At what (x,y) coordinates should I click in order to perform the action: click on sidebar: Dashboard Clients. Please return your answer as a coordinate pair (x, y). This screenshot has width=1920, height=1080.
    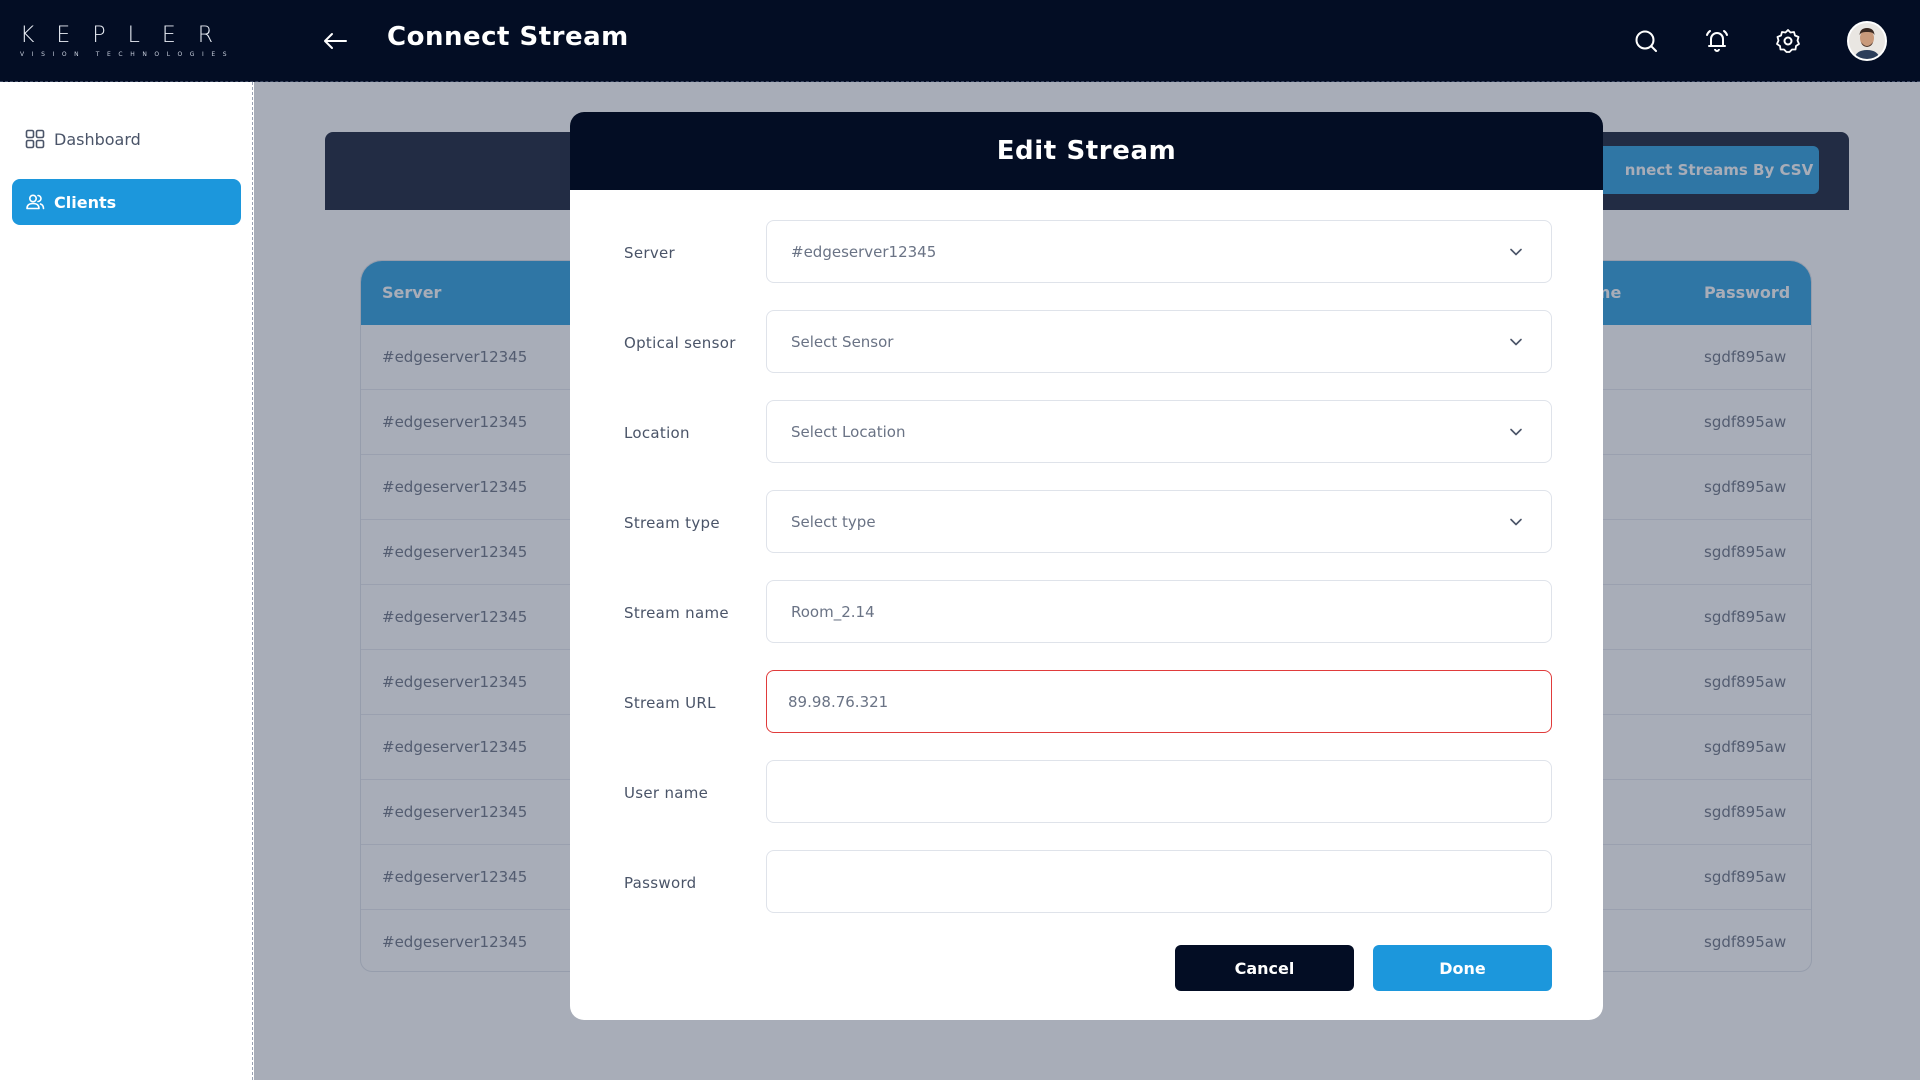
    Looking at the image, I should click on (126, 581).